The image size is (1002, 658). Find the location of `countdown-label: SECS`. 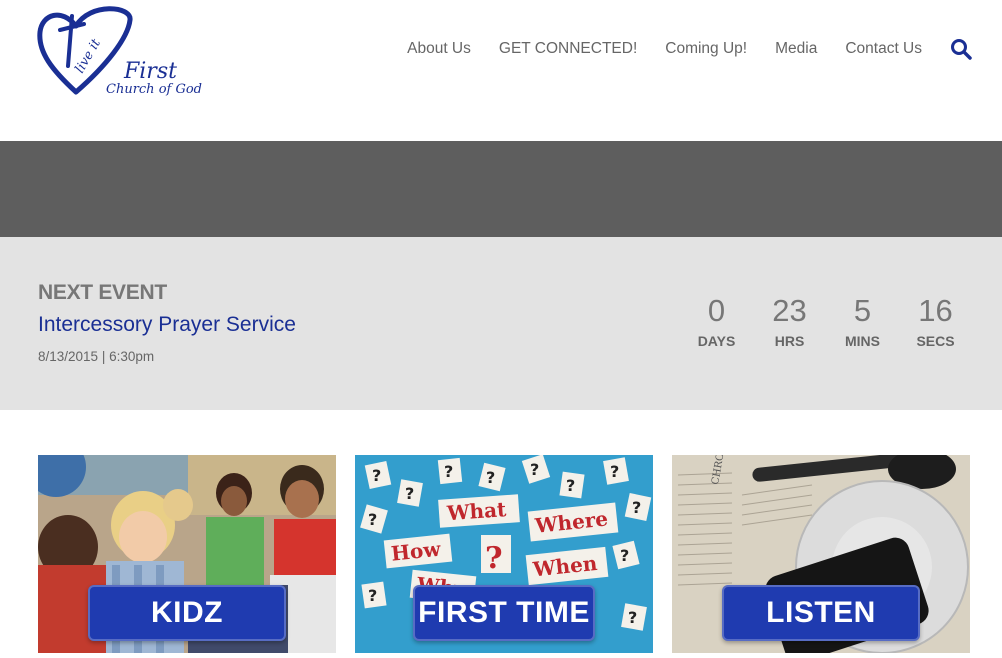

countdown-label: SECS is located at coordinates (935, 341).